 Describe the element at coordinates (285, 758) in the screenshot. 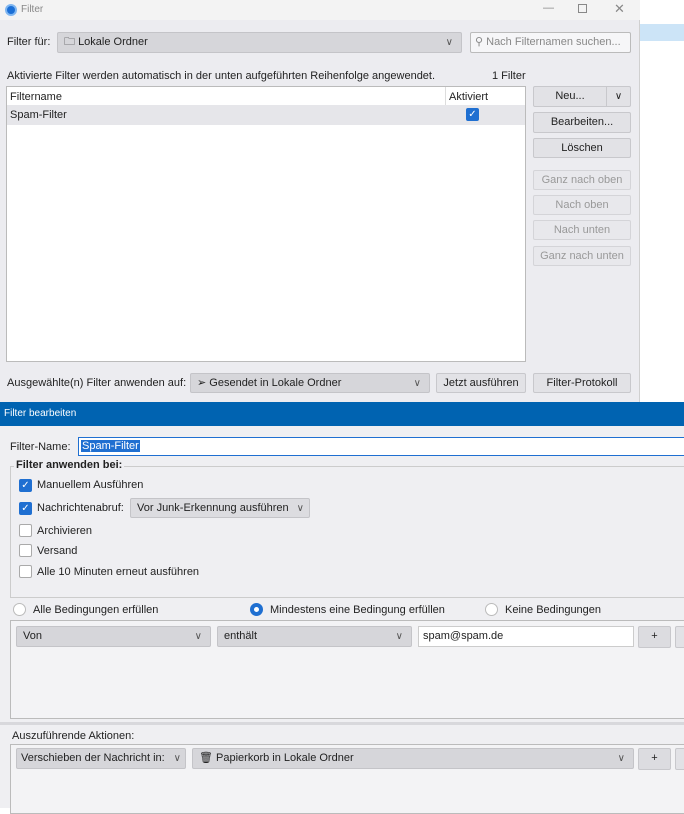

I see `action-target-value: Papierkorb in Lokale Ordner` at that location.